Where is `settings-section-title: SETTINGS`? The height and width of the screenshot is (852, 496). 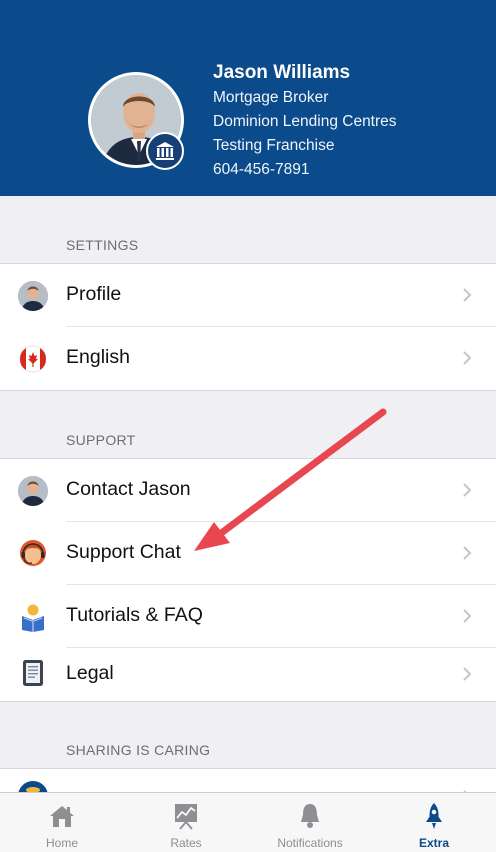 settings-section-title: SETTINGS is located at coordinates (102, 245).